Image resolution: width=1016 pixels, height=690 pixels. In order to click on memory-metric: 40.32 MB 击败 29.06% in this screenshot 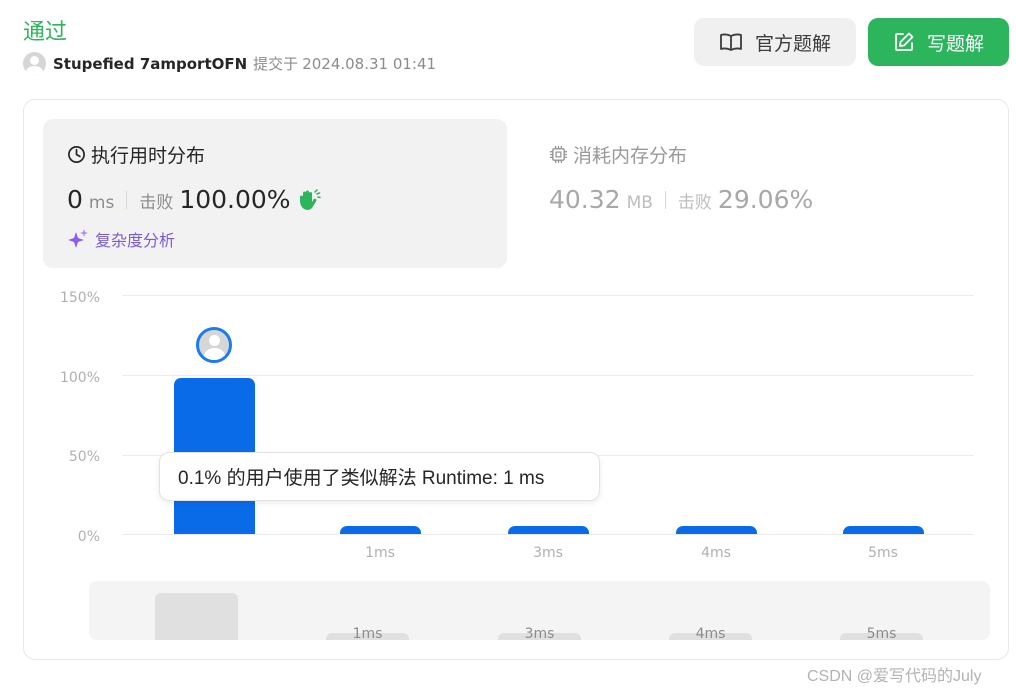, I will do `click(681, 199)`.